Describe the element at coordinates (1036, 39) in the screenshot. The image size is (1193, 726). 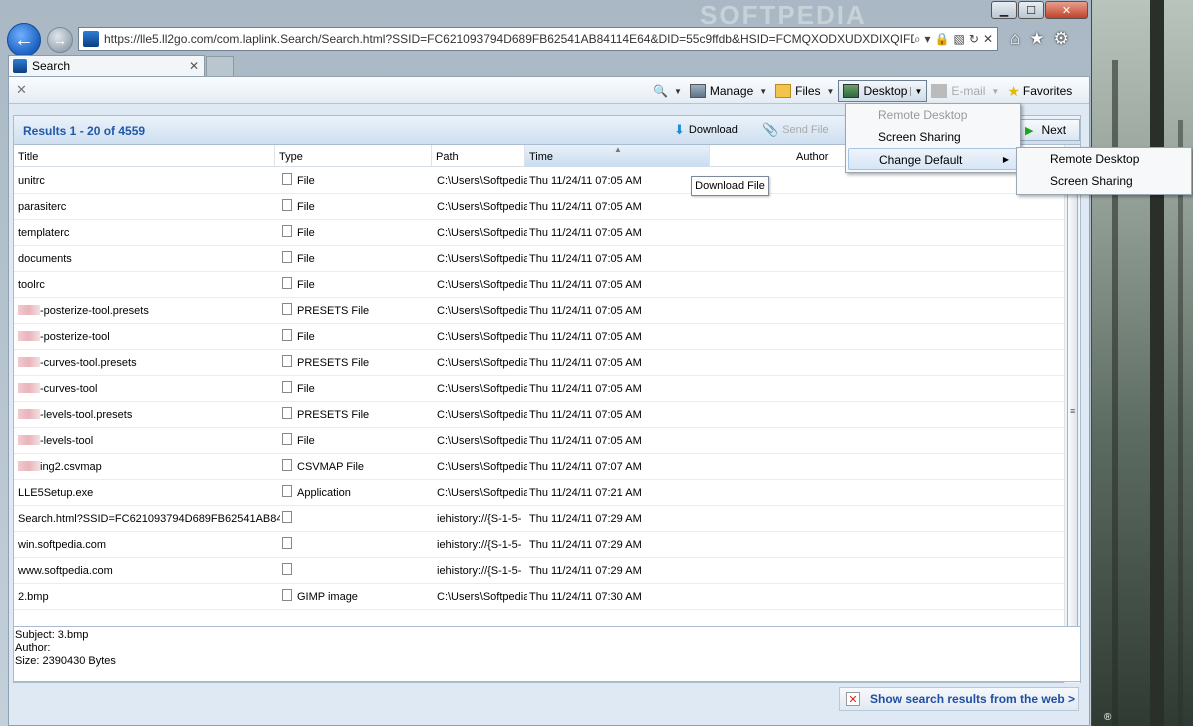
I see `favorites-star-icon: ★` at that location.